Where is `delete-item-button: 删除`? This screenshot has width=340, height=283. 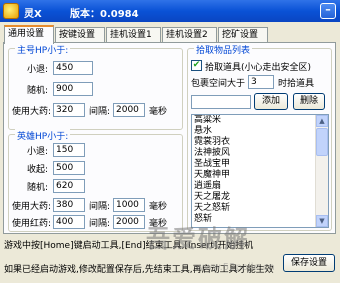
delete-item-button: 删除 is located at coordinates (309, 101).